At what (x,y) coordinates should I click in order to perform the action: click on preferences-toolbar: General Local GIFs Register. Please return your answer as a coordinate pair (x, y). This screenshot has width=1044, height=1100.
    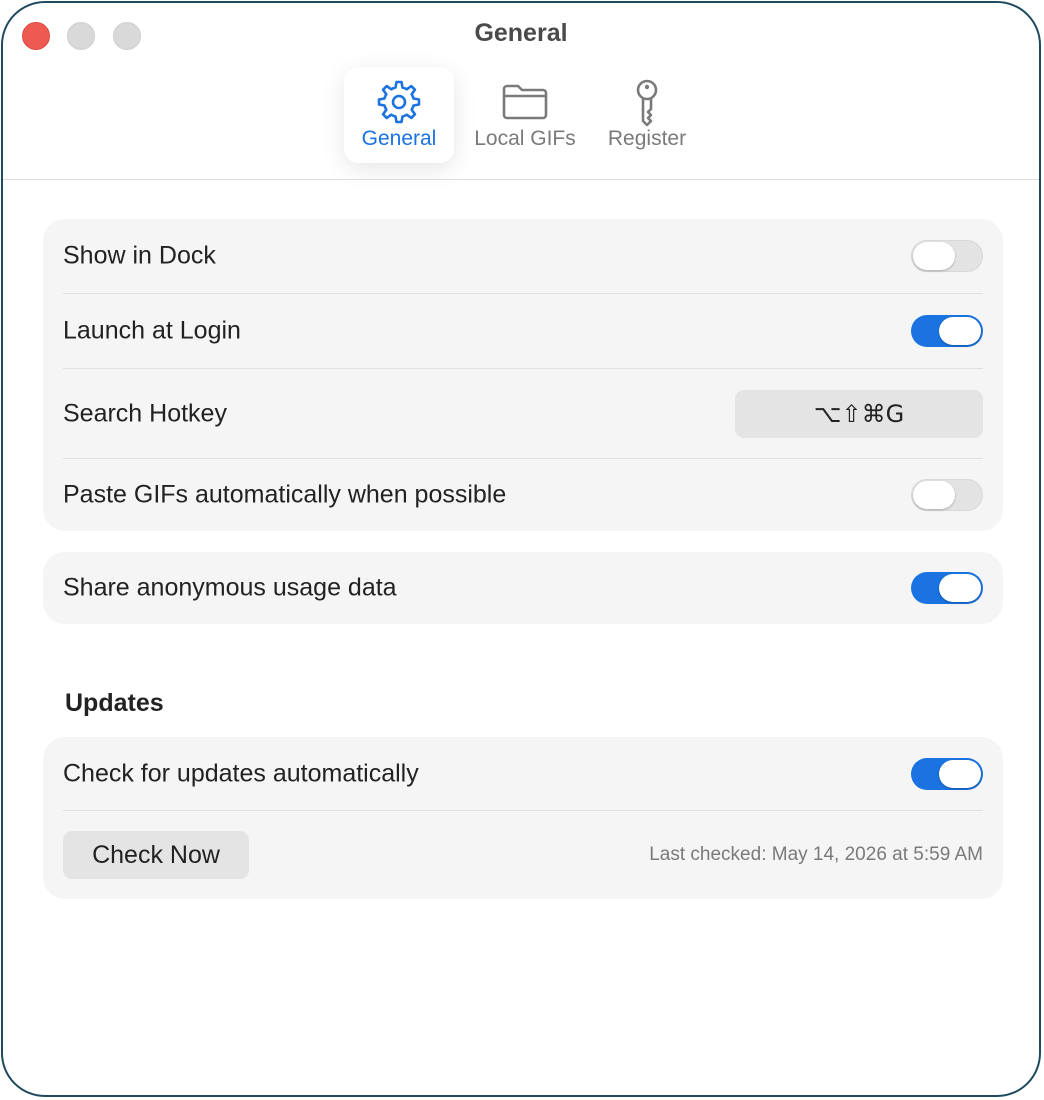
    Looking at the image, I should click on (521, 123).